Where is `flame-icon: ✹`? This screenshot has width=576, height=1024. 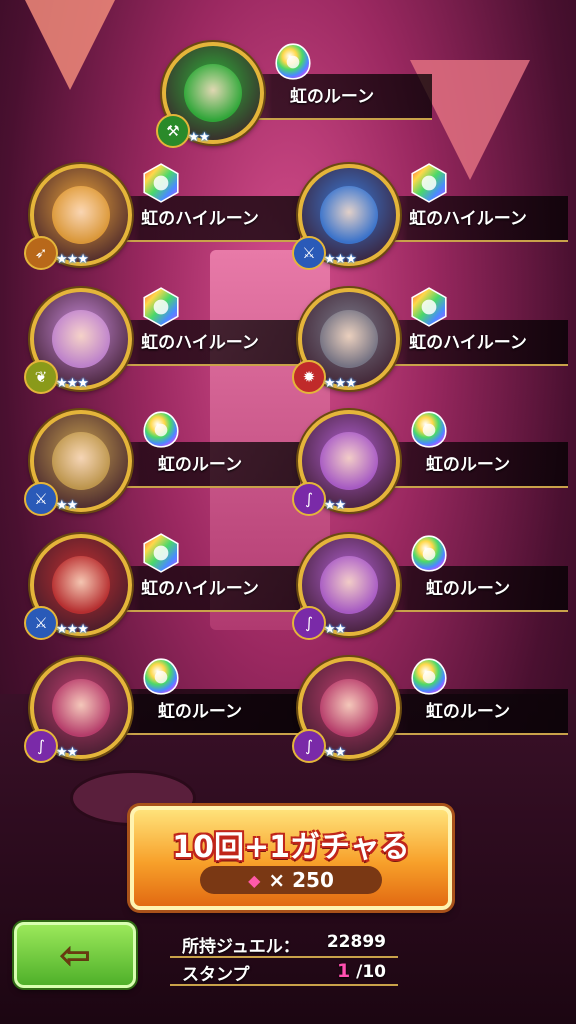 flame-icon: ✹ is located at coordinates (309, 377).